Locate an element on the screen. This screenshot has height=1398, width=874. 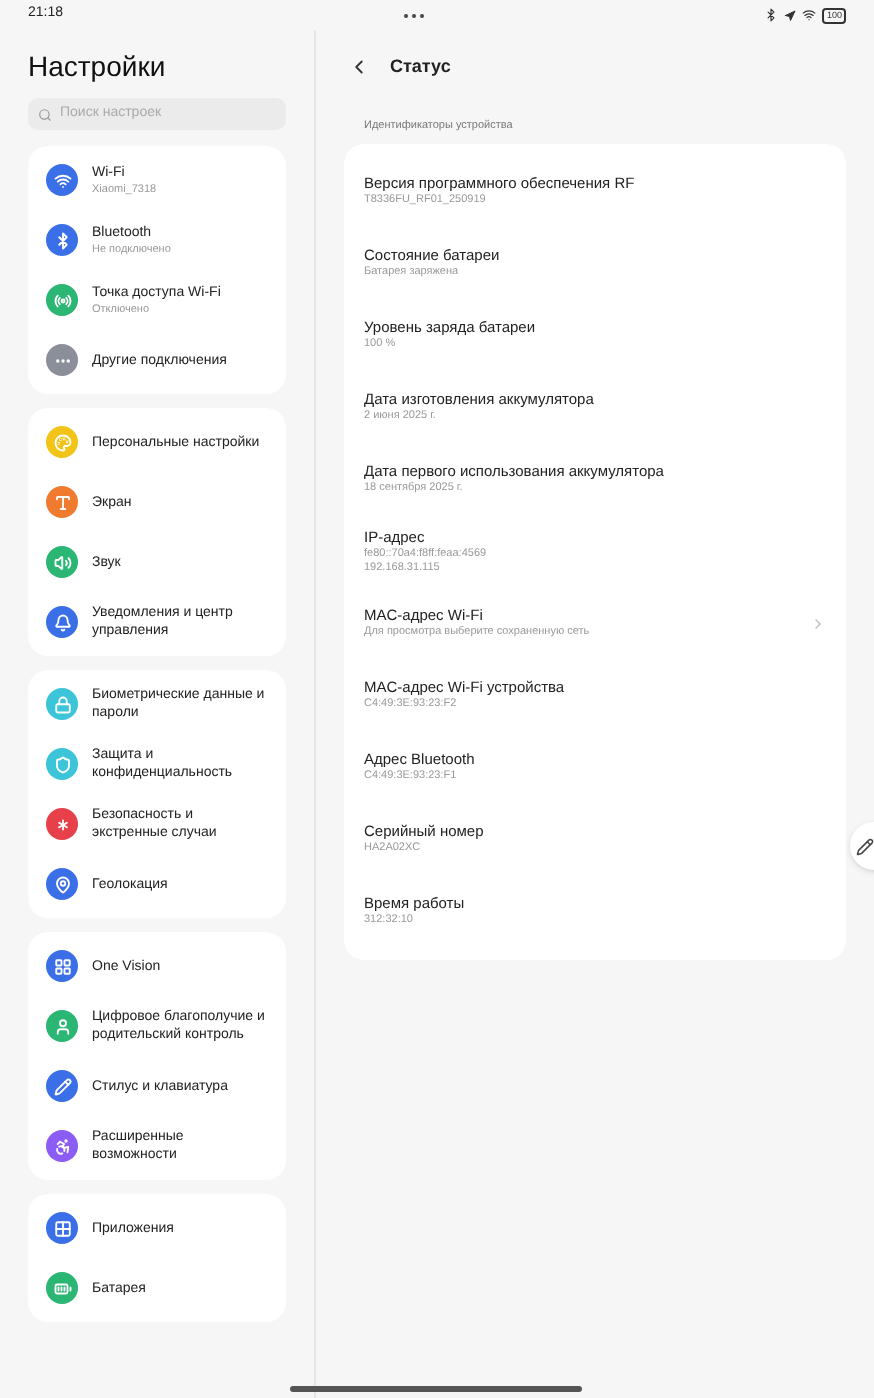
search-icon is located at coordinates (45, 114).